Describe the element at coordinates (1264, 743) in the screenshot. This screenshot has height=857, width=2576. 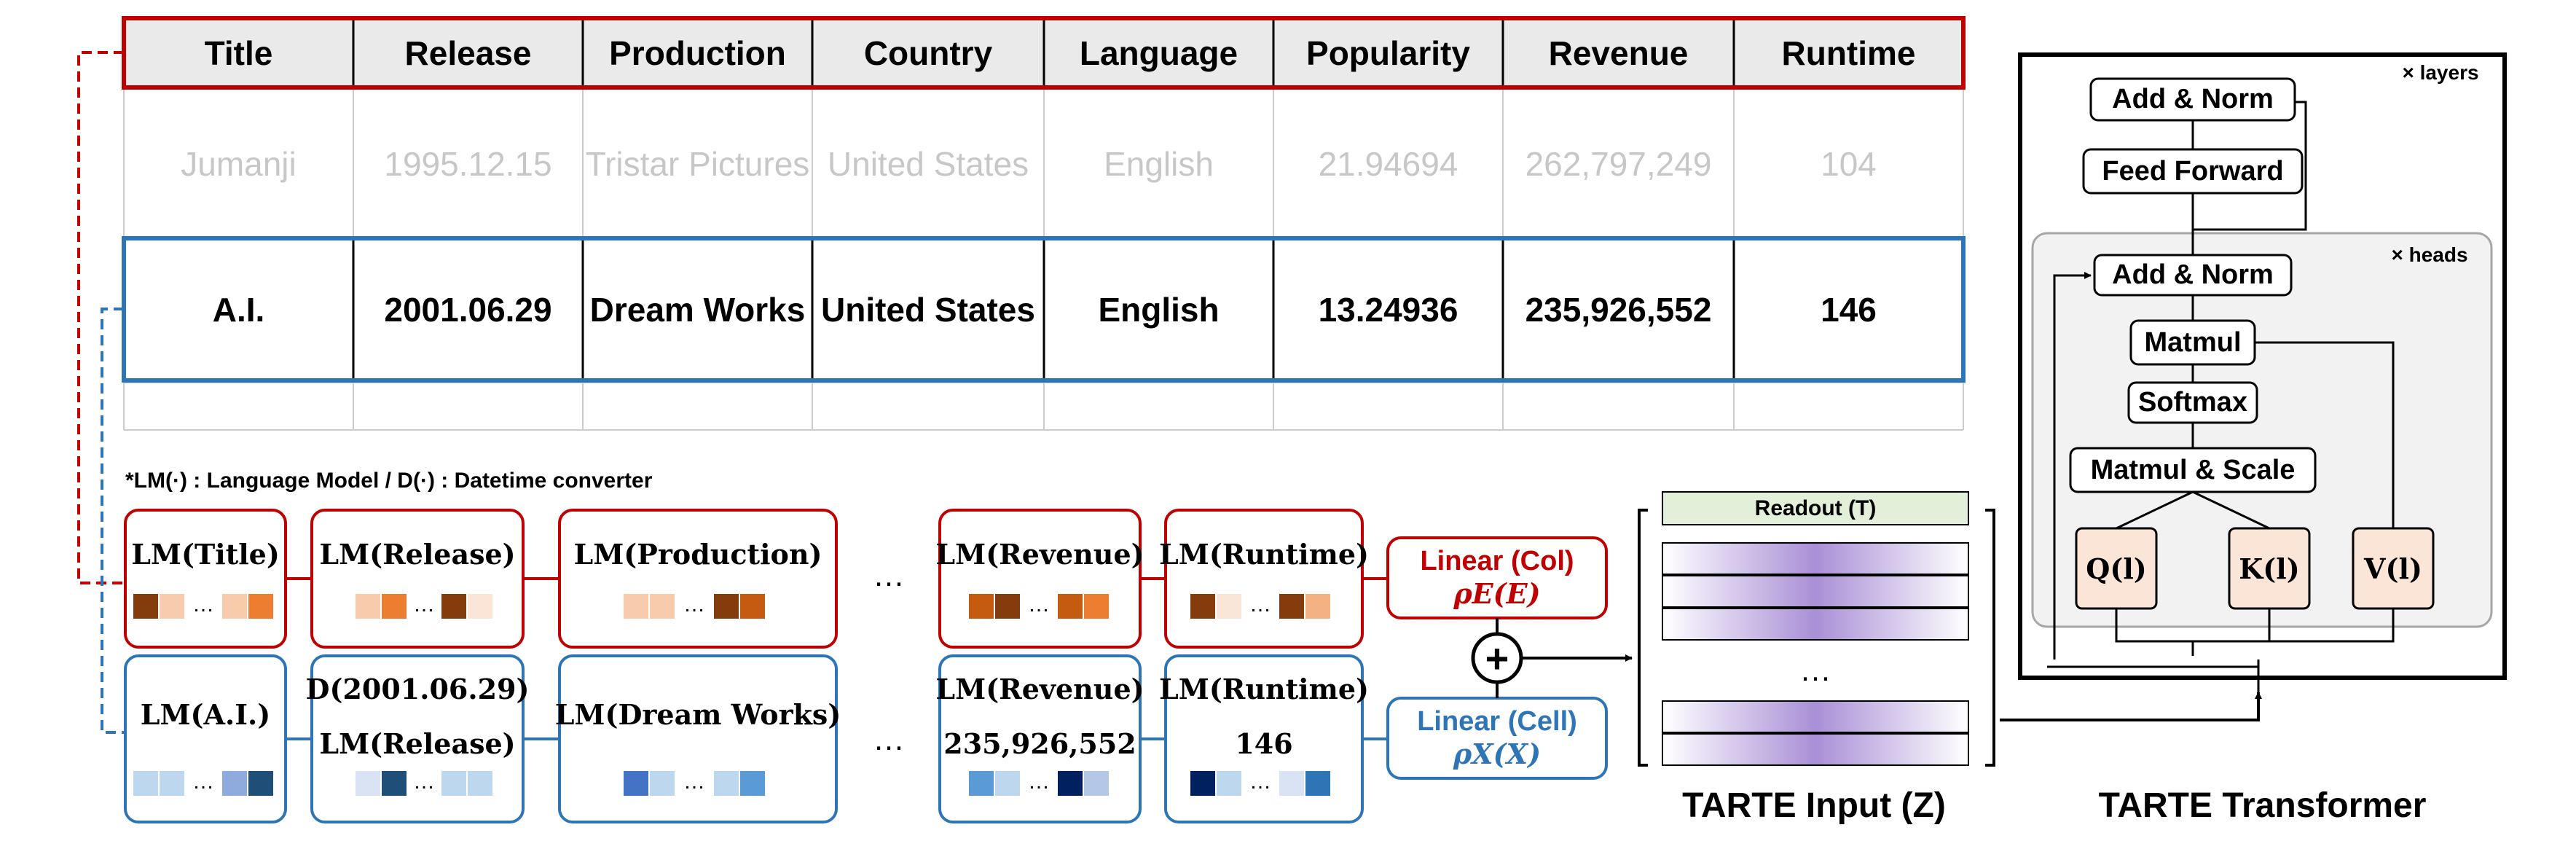
I see `cell-box-runtime-bottom: 146` at that location.